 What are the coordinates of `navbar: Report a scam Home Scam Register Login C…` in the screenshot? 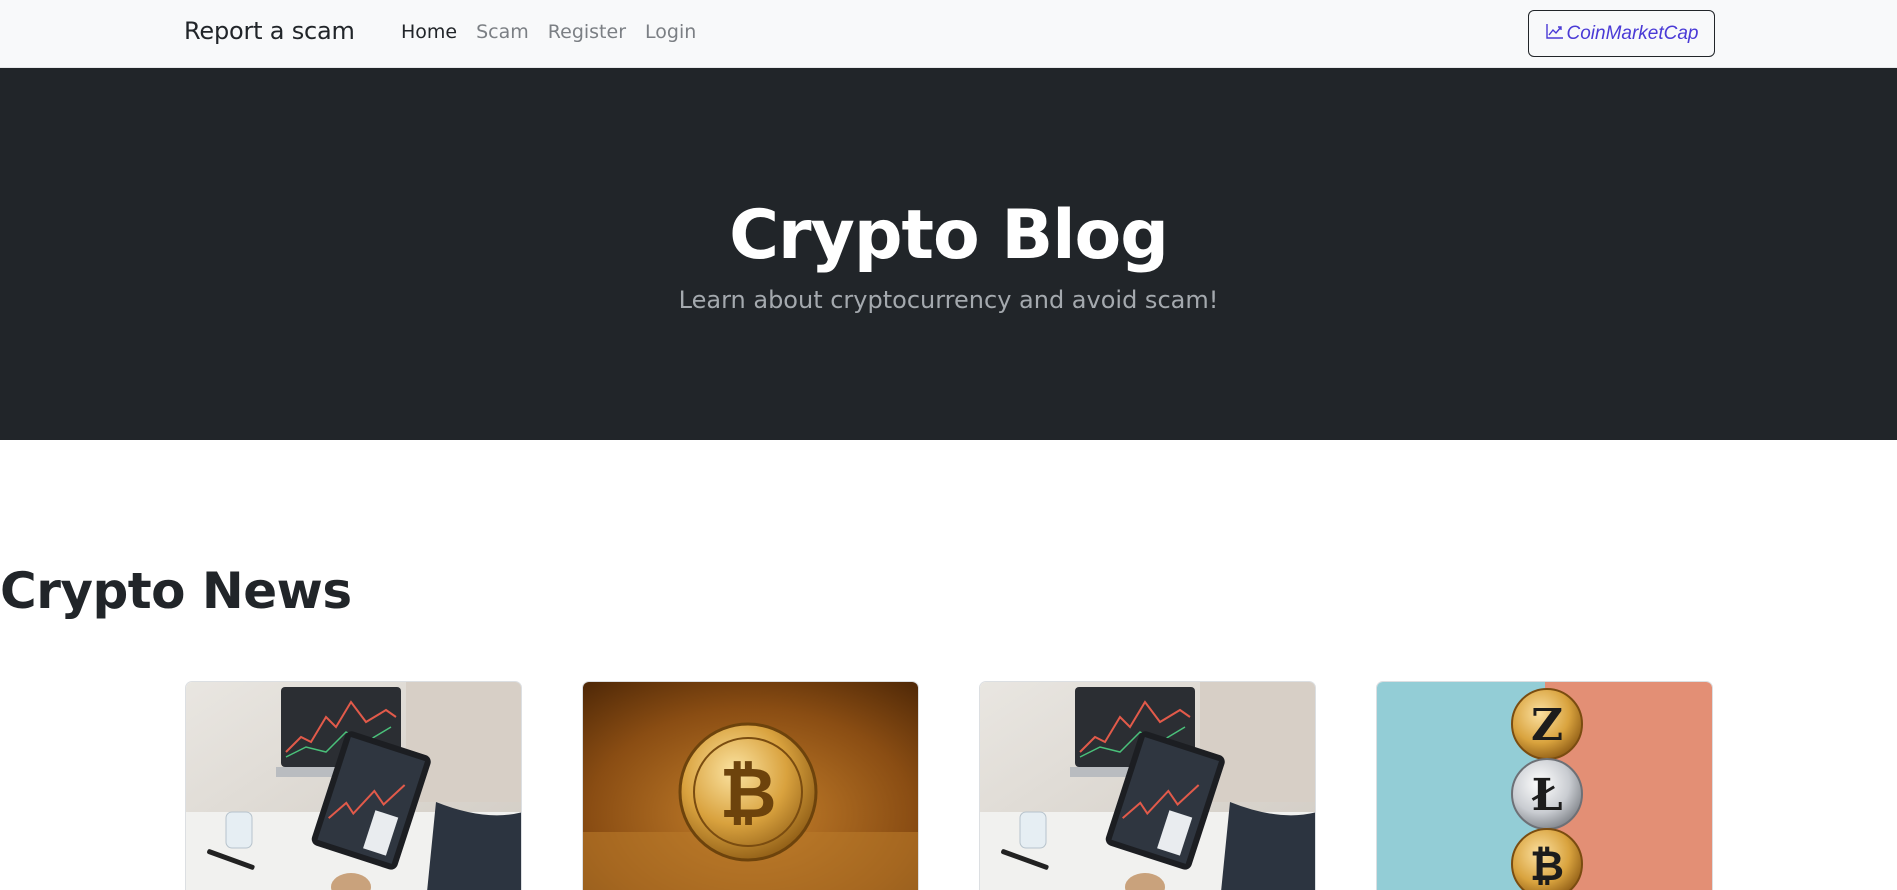 It's located at (948, 34).